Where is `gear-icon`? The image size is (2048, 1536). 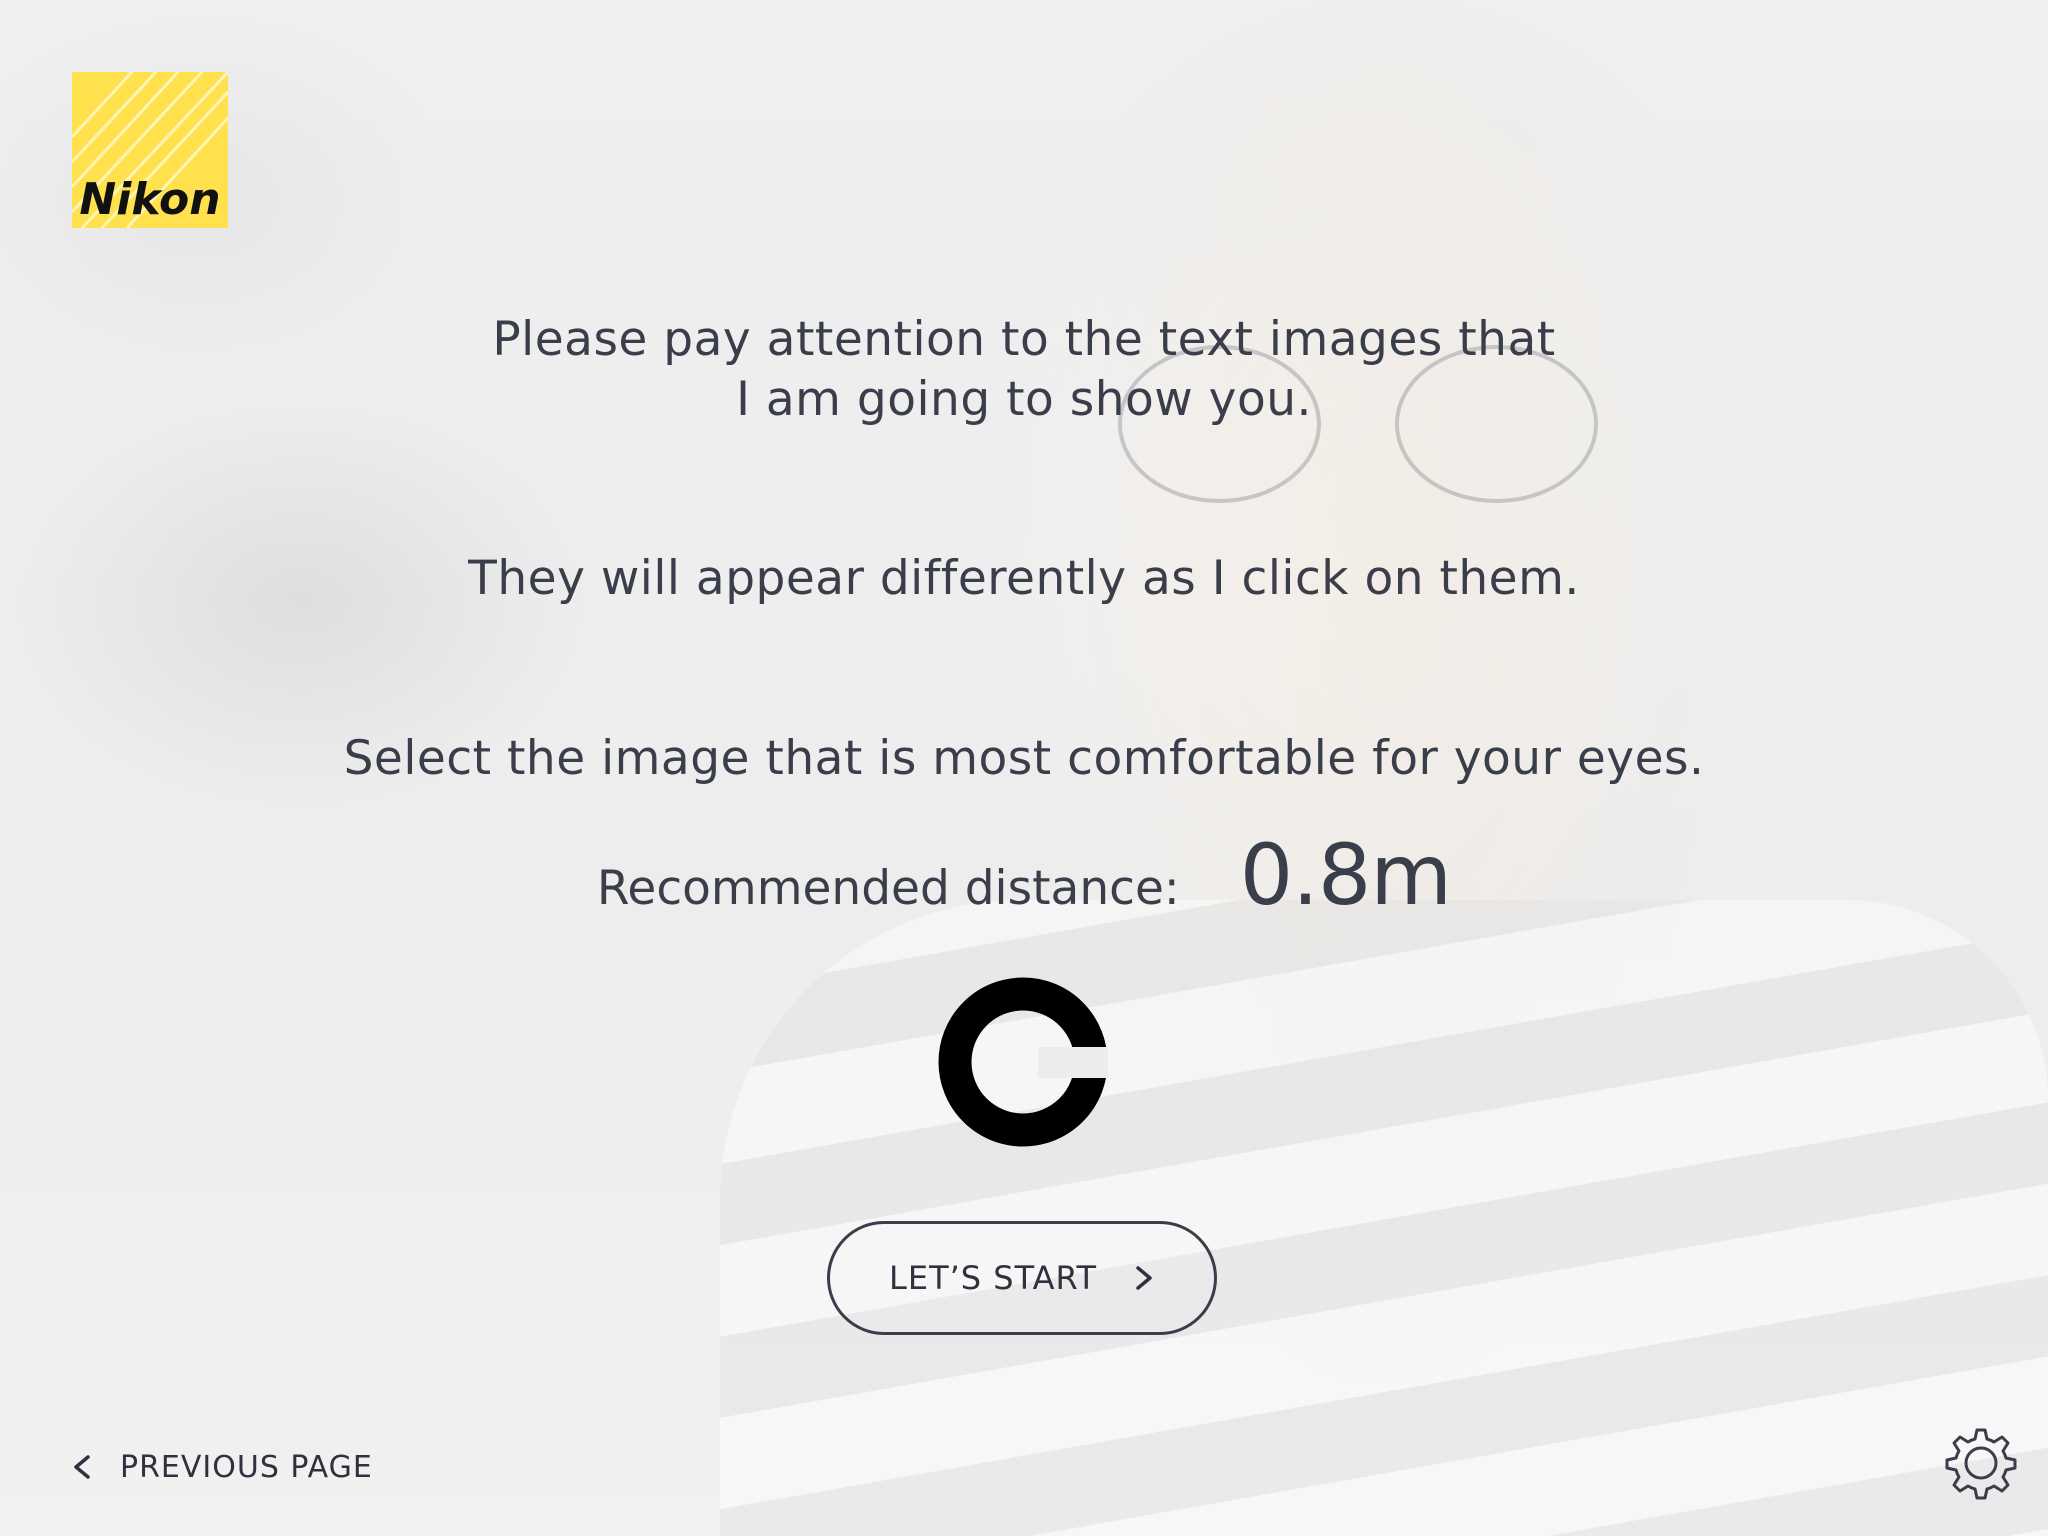
gear-icon is located at coordinates (1981, 1464).